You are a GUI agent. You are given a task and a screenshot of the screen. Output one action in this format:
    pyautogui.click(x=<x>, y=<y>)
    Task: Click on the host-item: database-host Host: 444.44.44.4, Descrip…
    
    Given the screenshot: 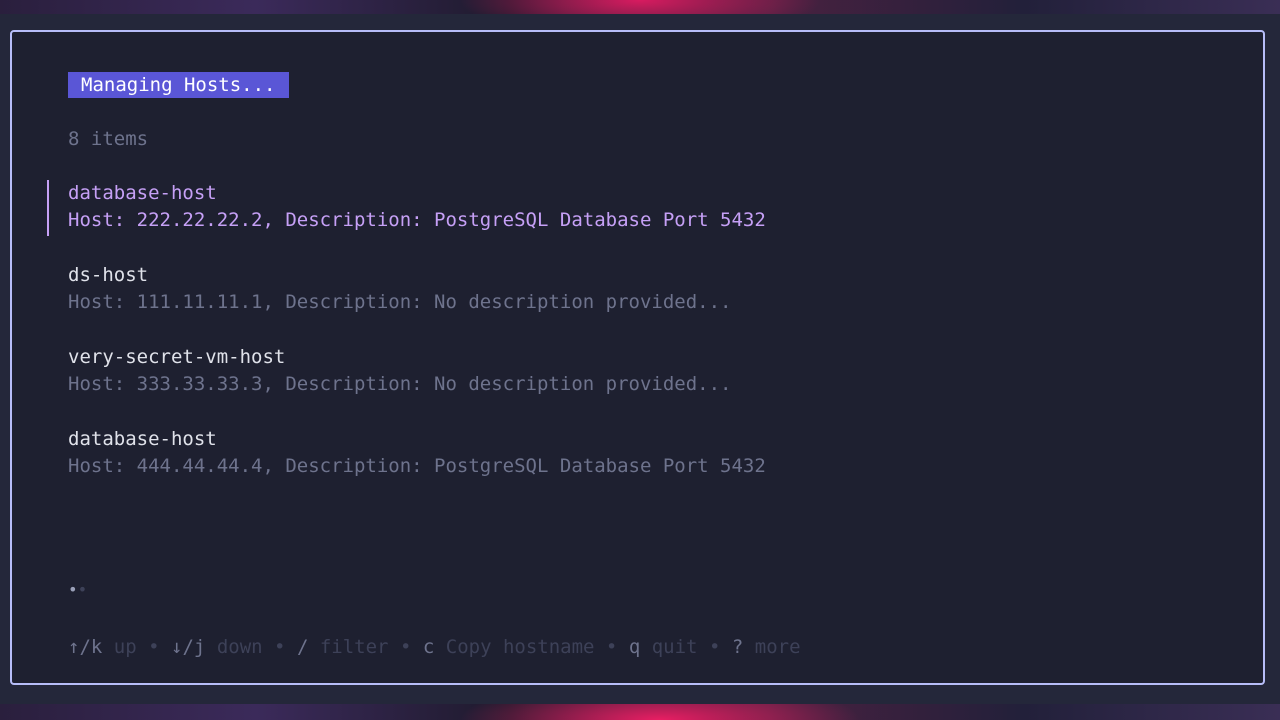 What is the action you would take?
    pyautogui.click(x=645, y=453)
    